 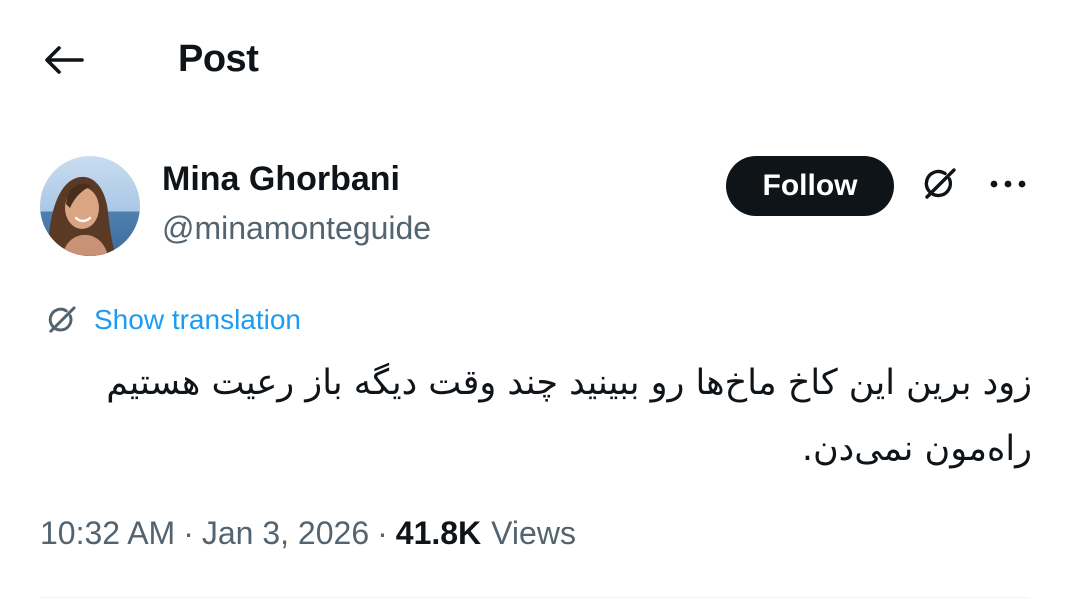 I want to click on more-options-button, so click(x=1008, y=186).